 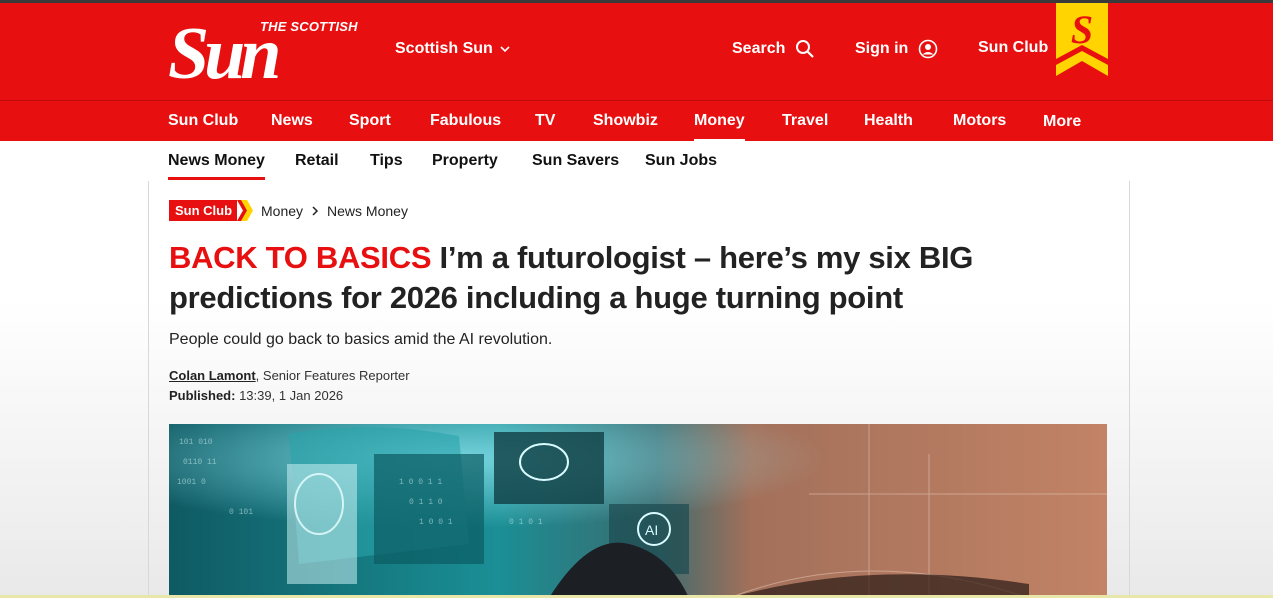 I want to click on nav-health: Health, so click(x=888, y=121).